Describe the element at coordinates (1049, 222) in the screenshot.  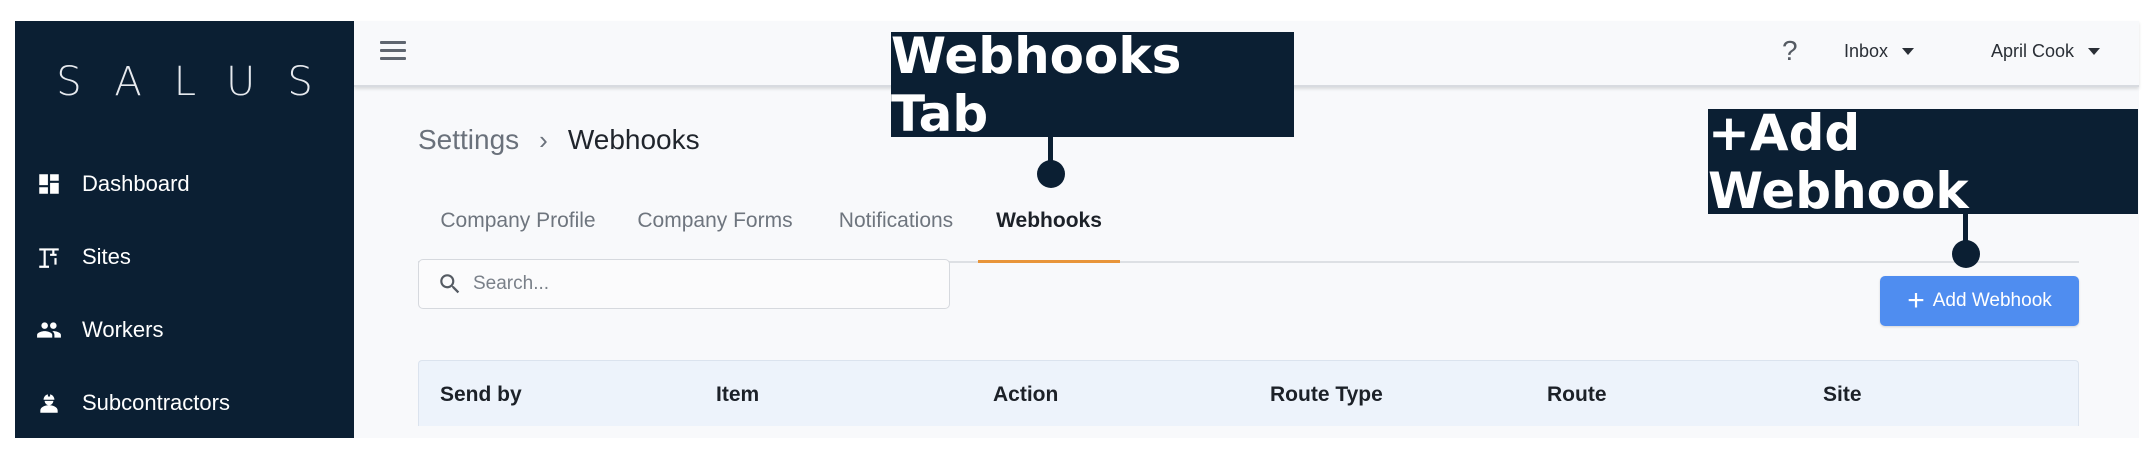
I see `tab-webhooks: Webhooks` at that location.